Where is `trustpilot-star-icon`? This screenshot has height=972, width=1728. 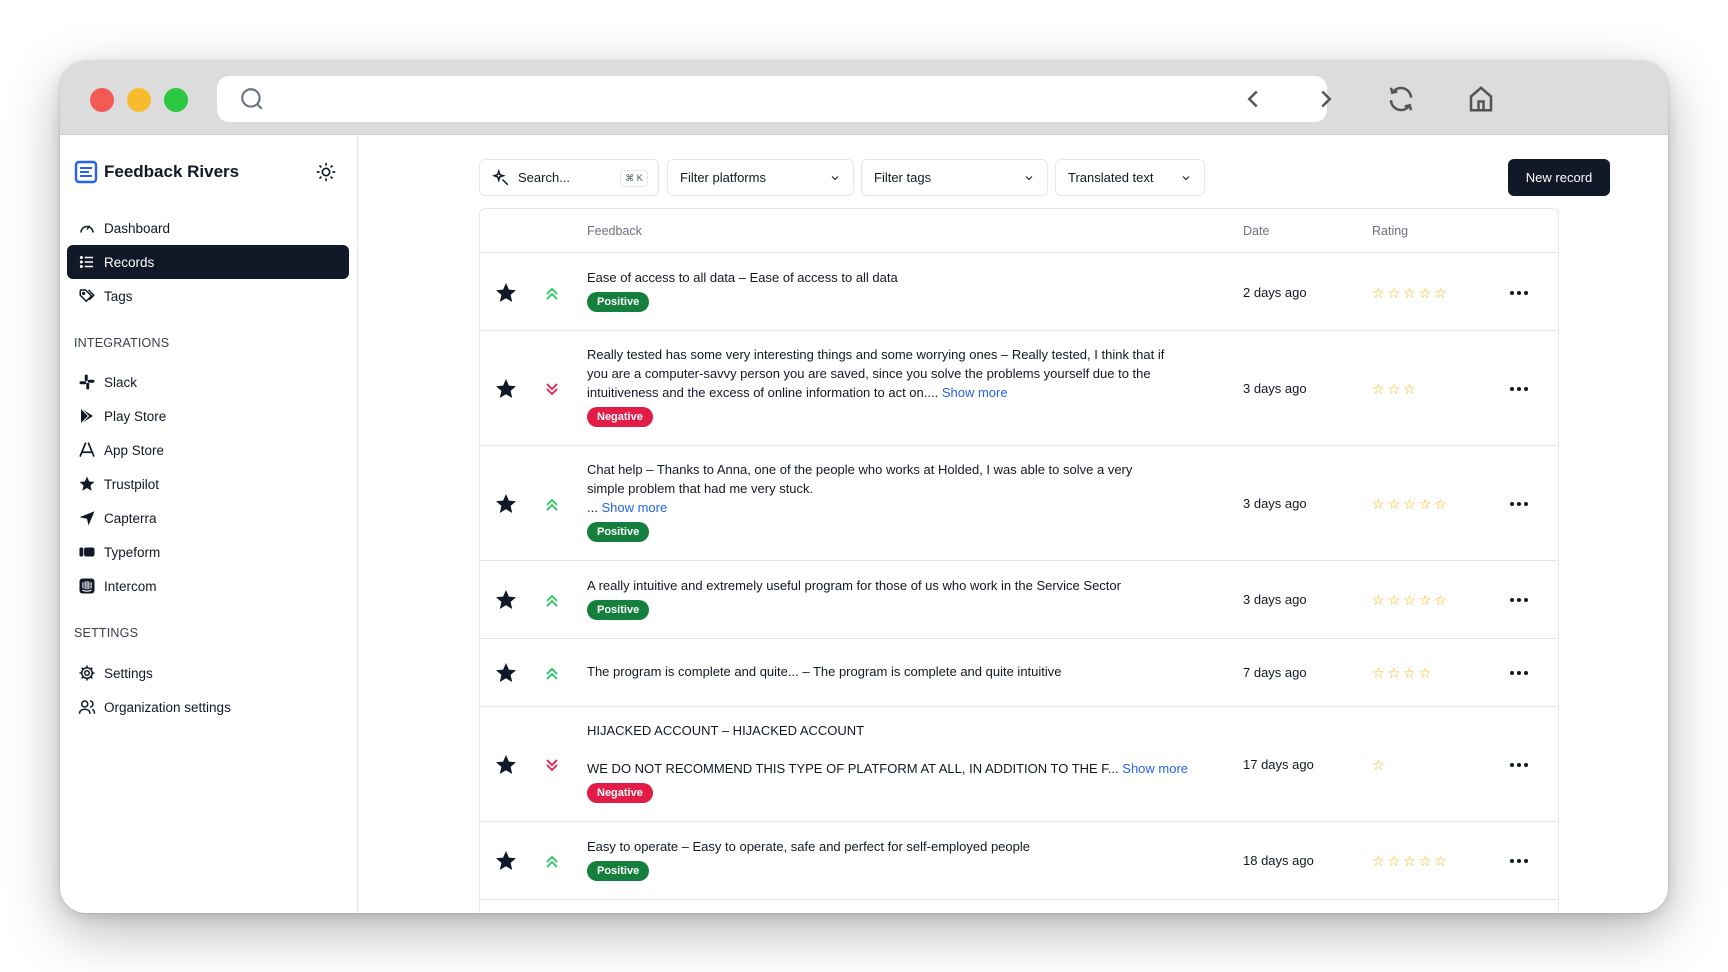
trustpilot-star-icon is located at coordinates (87, 484).